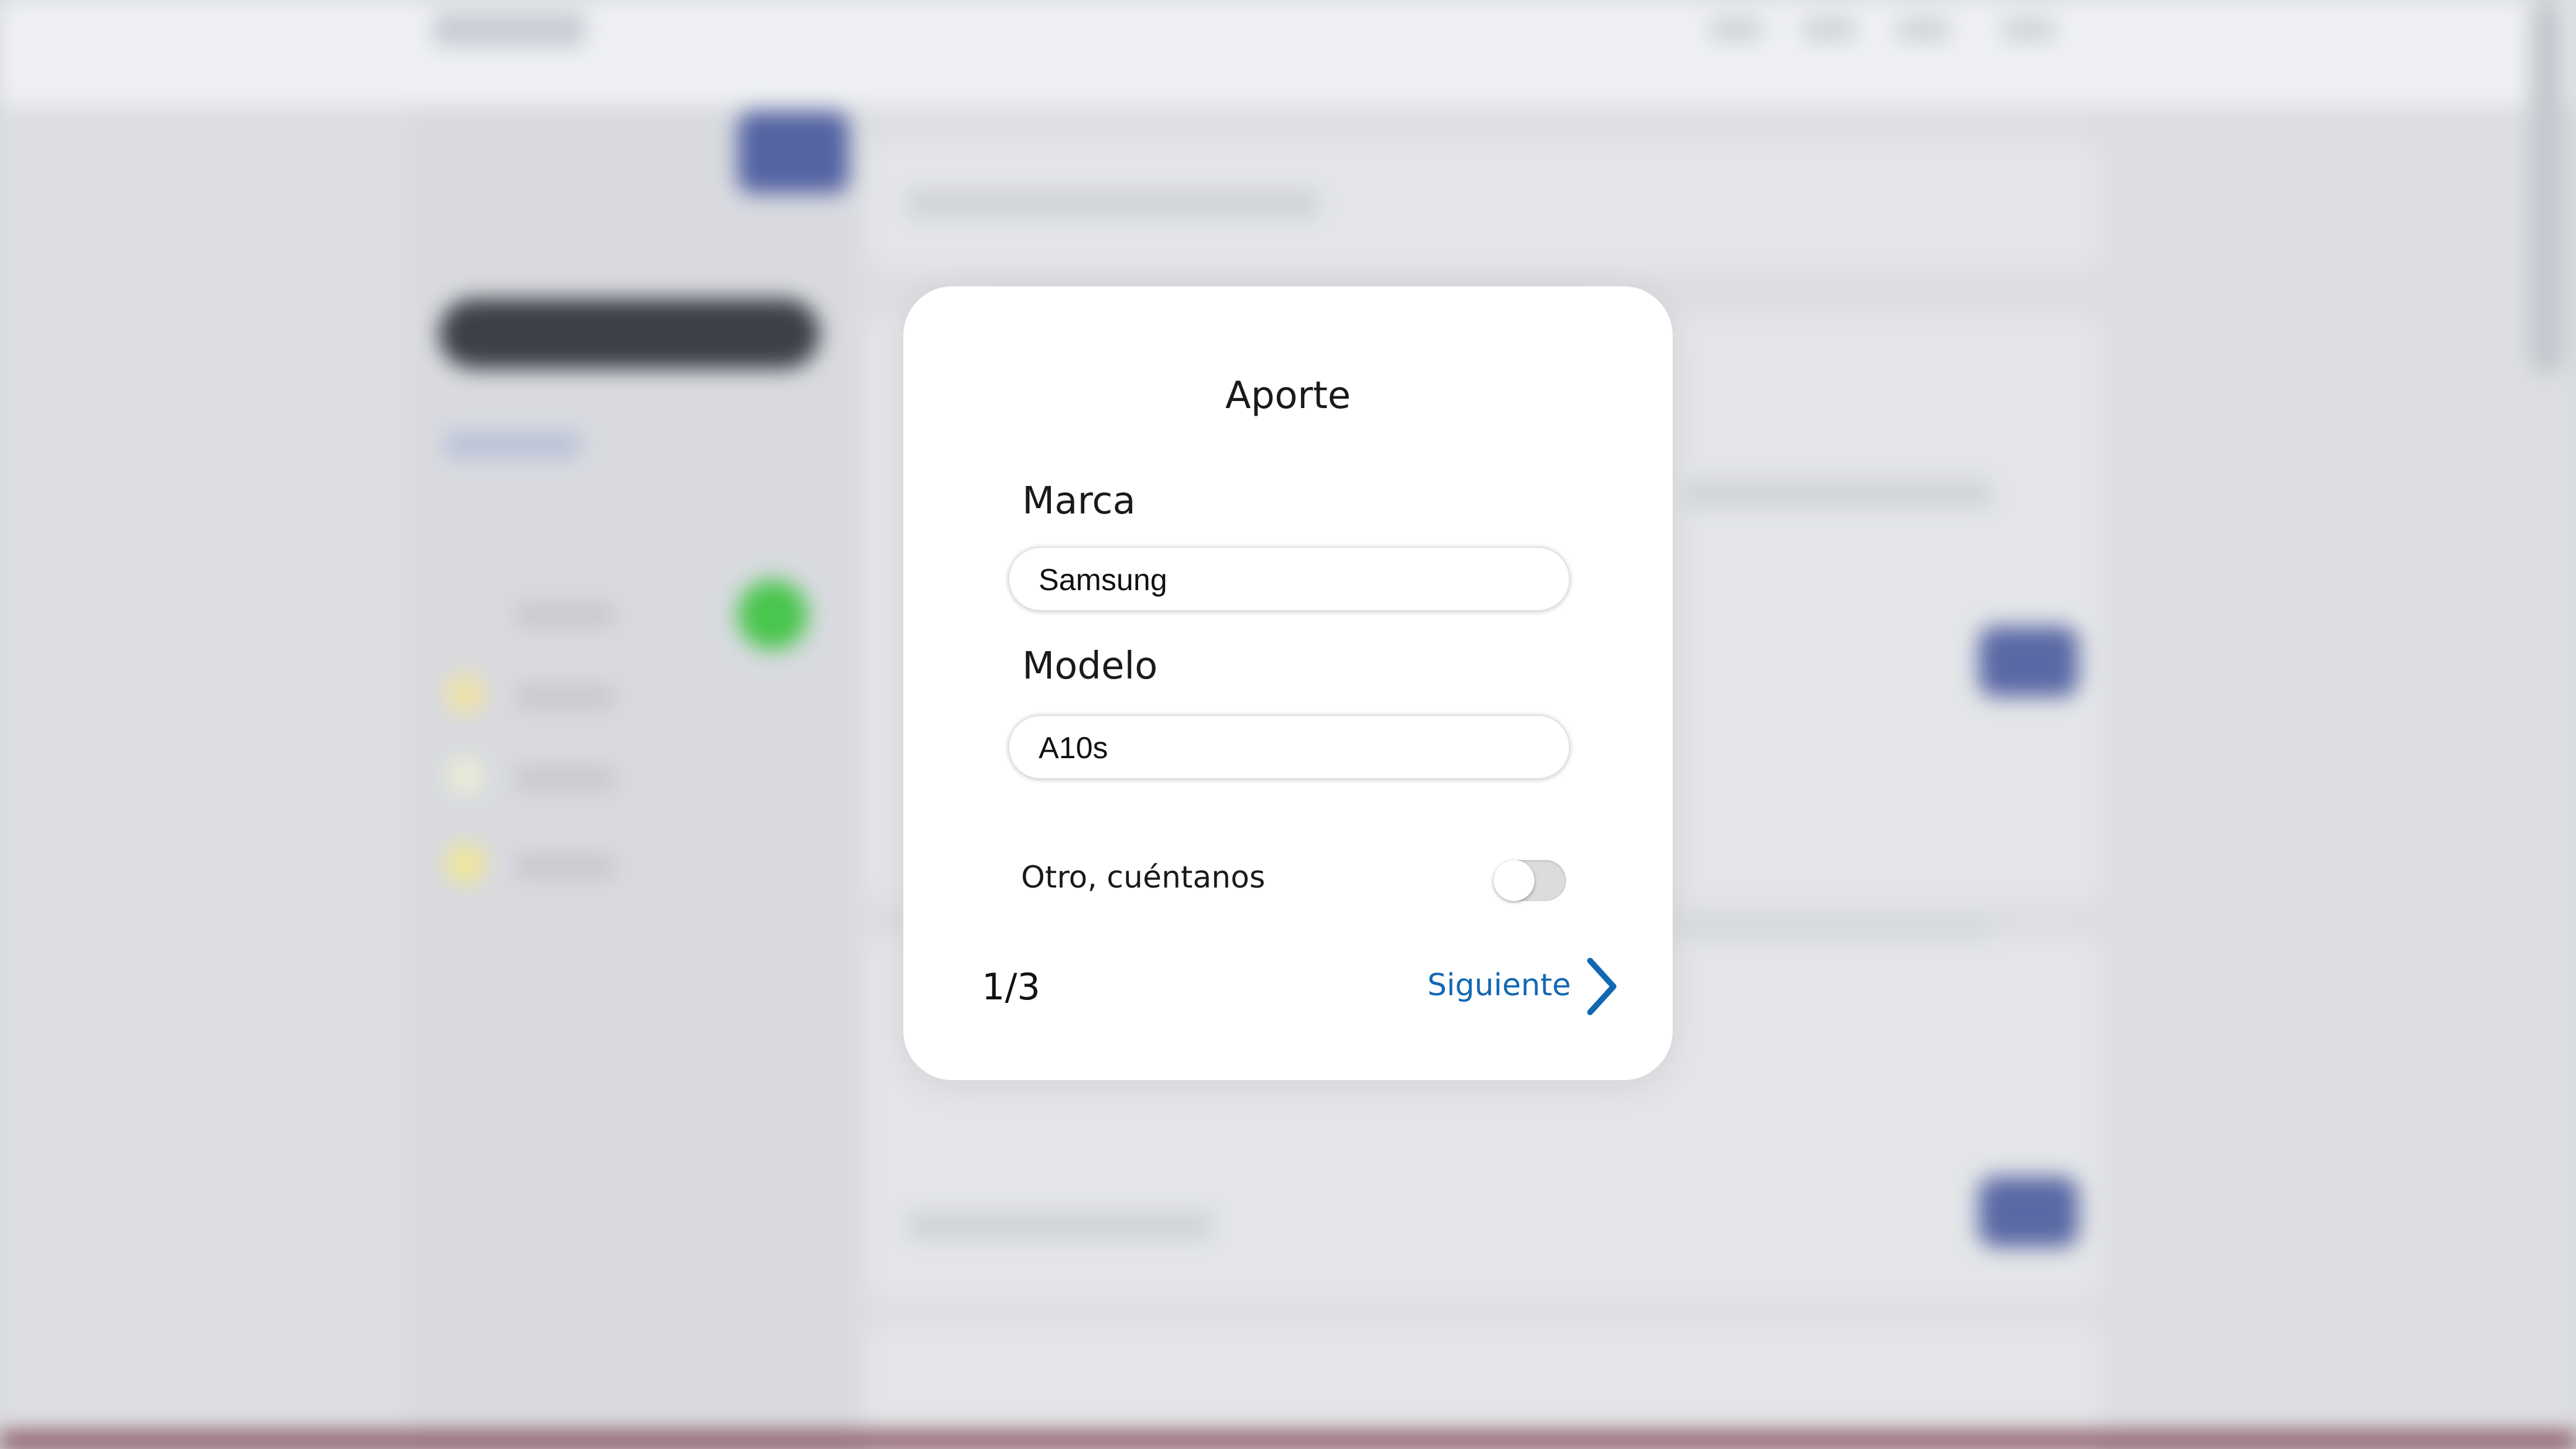 Image resolution: width=2576 pixels, height=1449 pixels. What do you see at coordinates (512, 445) in the screenshot?
I see `background-sidebar-link` at bounding box center [512, 445].